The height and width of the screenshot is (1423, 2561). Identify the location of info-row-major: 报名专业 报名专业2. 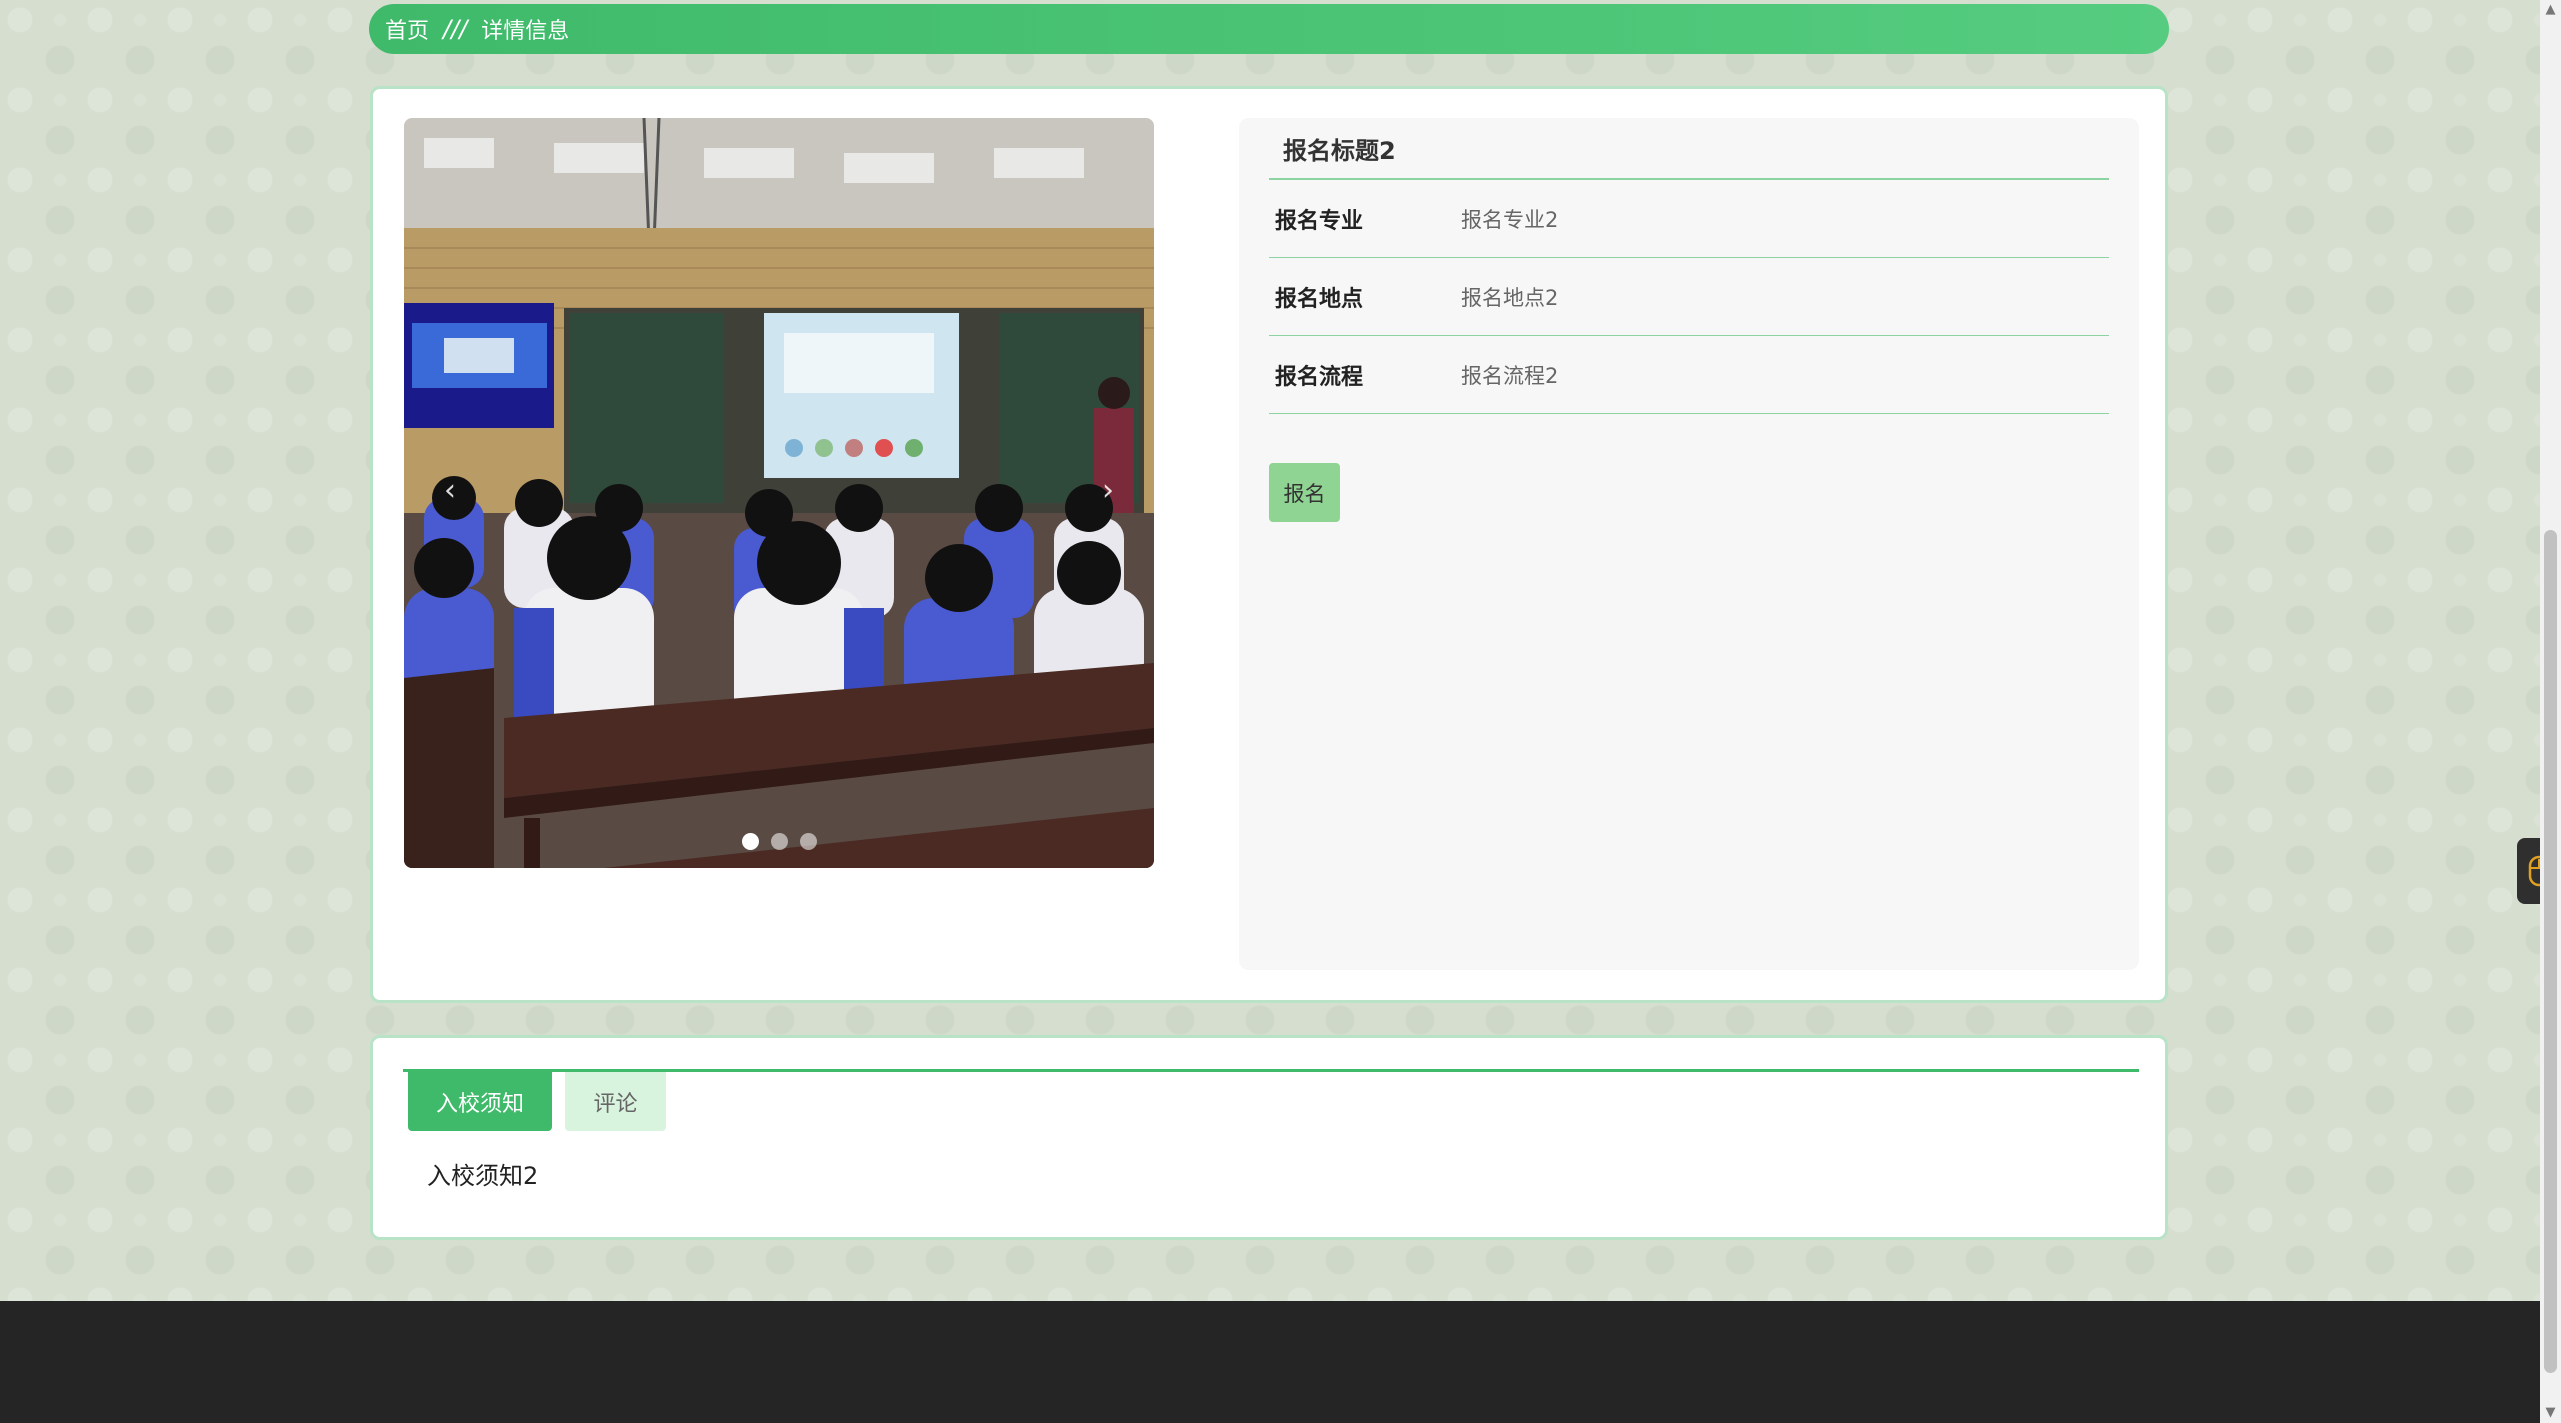
(1689, 219).